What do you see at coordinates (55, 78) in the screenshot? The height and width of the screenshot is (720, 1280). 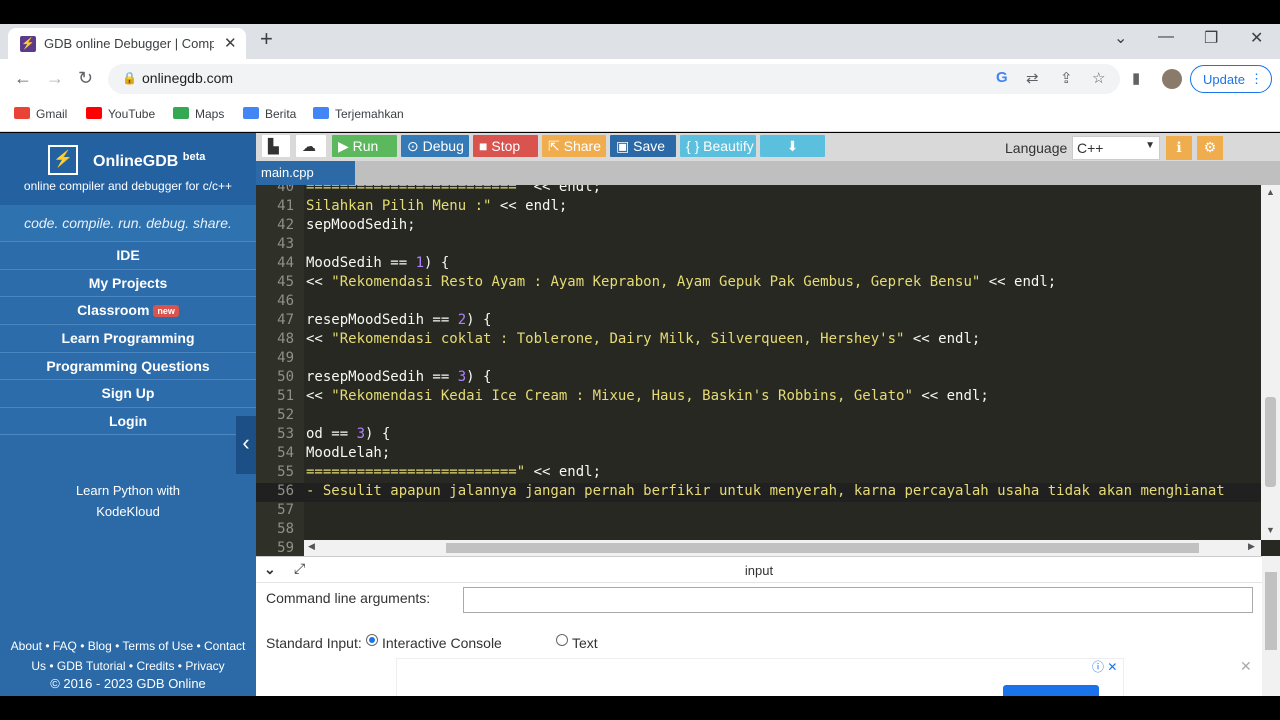 I see `forward-icon: →` at bounding box center [55, 78].